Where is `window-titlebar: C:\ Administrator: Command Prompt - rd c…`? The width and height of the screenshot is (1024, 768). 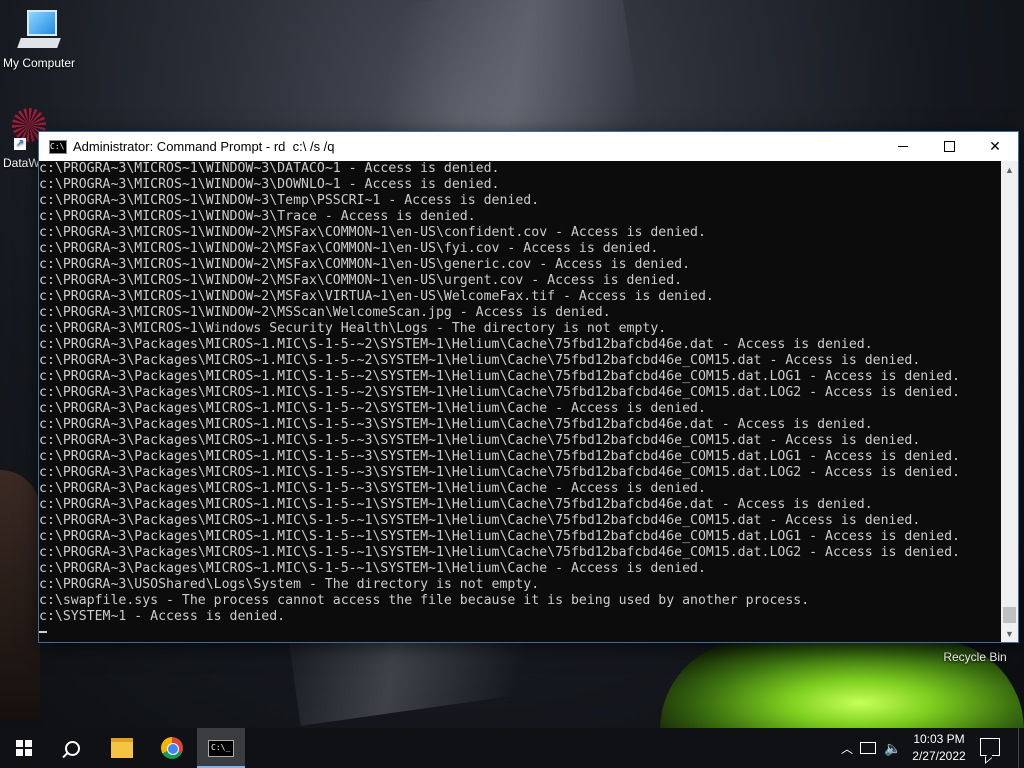 window-titlebar: C:\ Administrator: Command Prompt - rd c… is located at coordinates (528, 146).